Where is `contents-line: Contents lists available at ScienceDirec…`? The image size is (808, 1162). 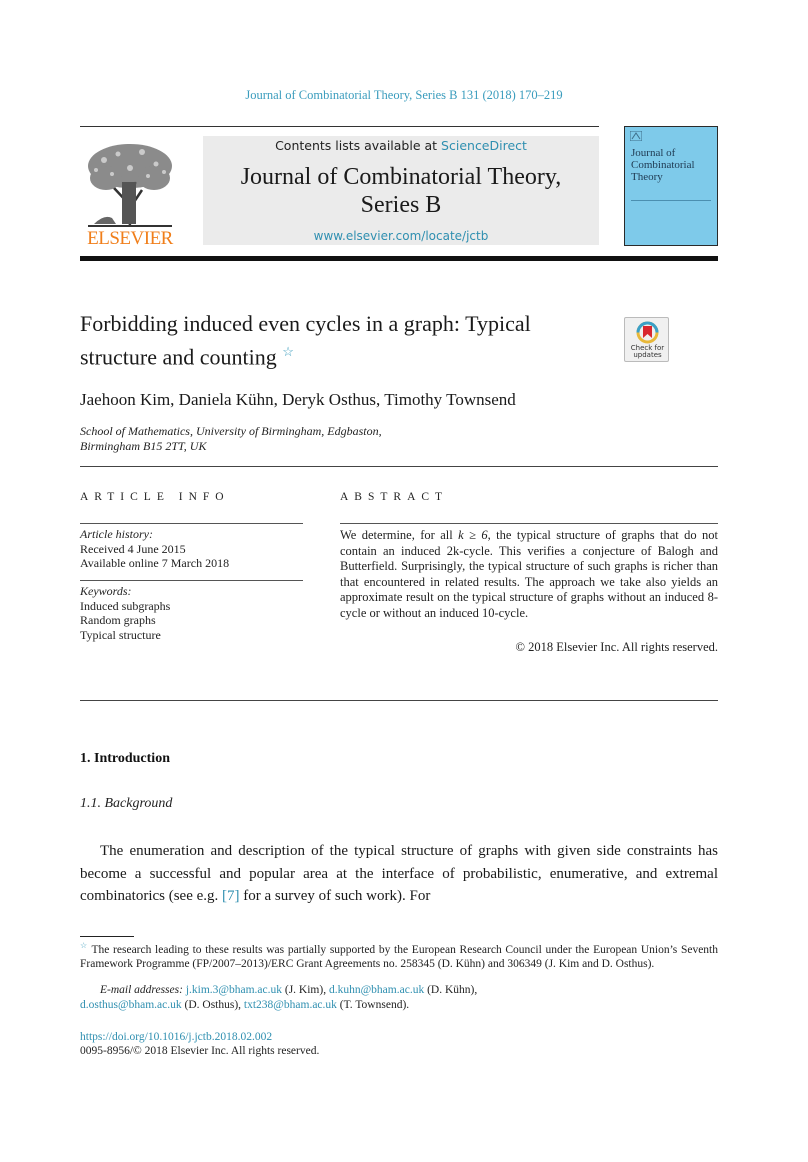 contents-line: Contents lists available at ScienceDirec… is located at coordinates (401, 145).